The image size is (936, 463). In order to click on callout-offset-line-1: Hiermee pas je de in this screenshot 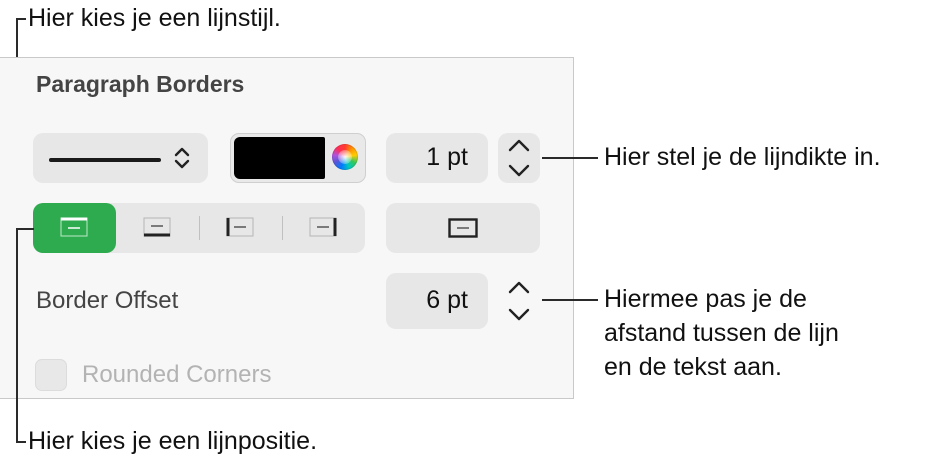, I will do `click(705, 299)`.